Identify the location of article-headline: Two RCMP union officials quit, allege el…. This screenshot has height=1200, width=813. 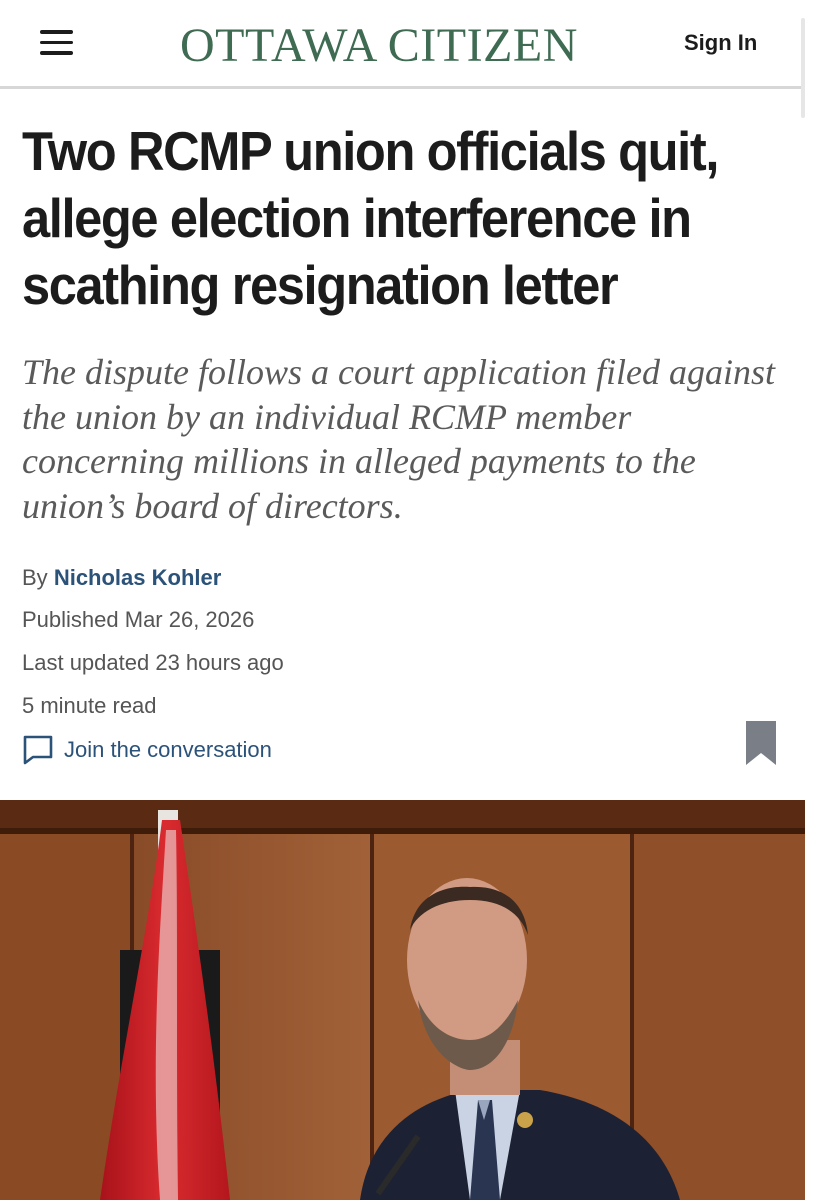
(370, 218).